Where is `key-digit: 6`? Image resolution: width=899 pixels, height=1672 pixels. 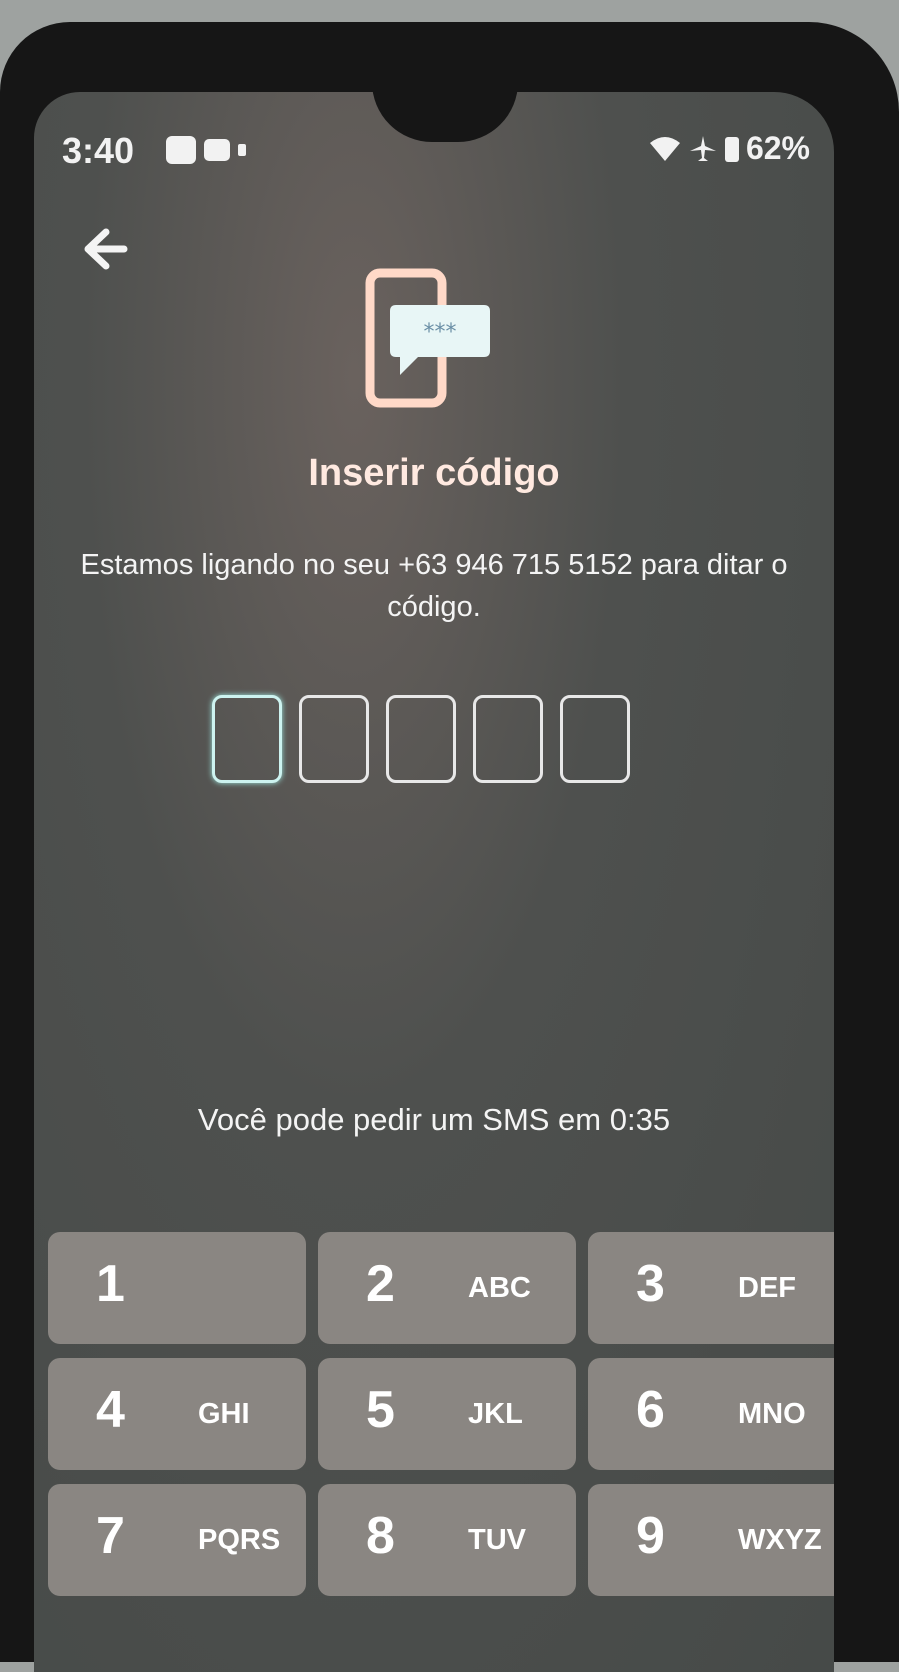
key-digit: 6 is located at coordinates (650, 1410).